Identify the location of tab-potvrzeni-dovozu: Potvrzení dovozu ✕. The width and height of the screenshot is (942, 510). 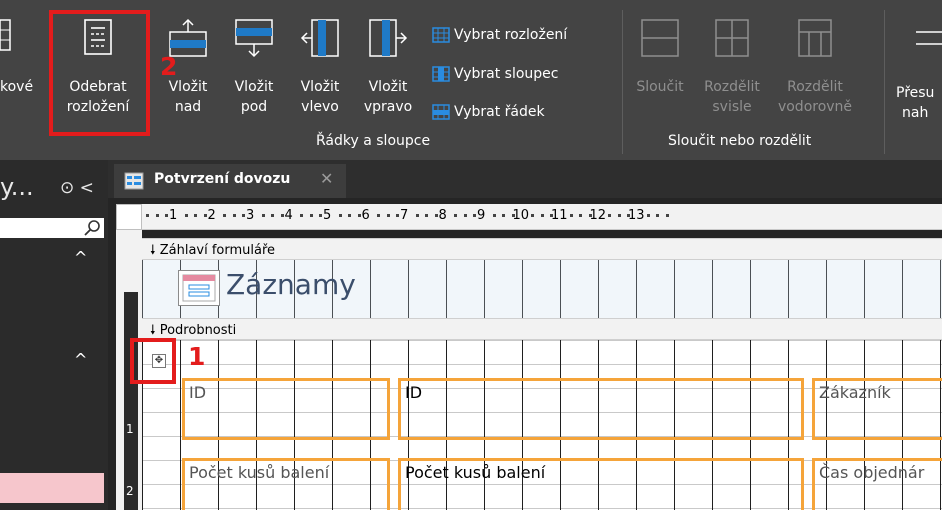
(230, 181).